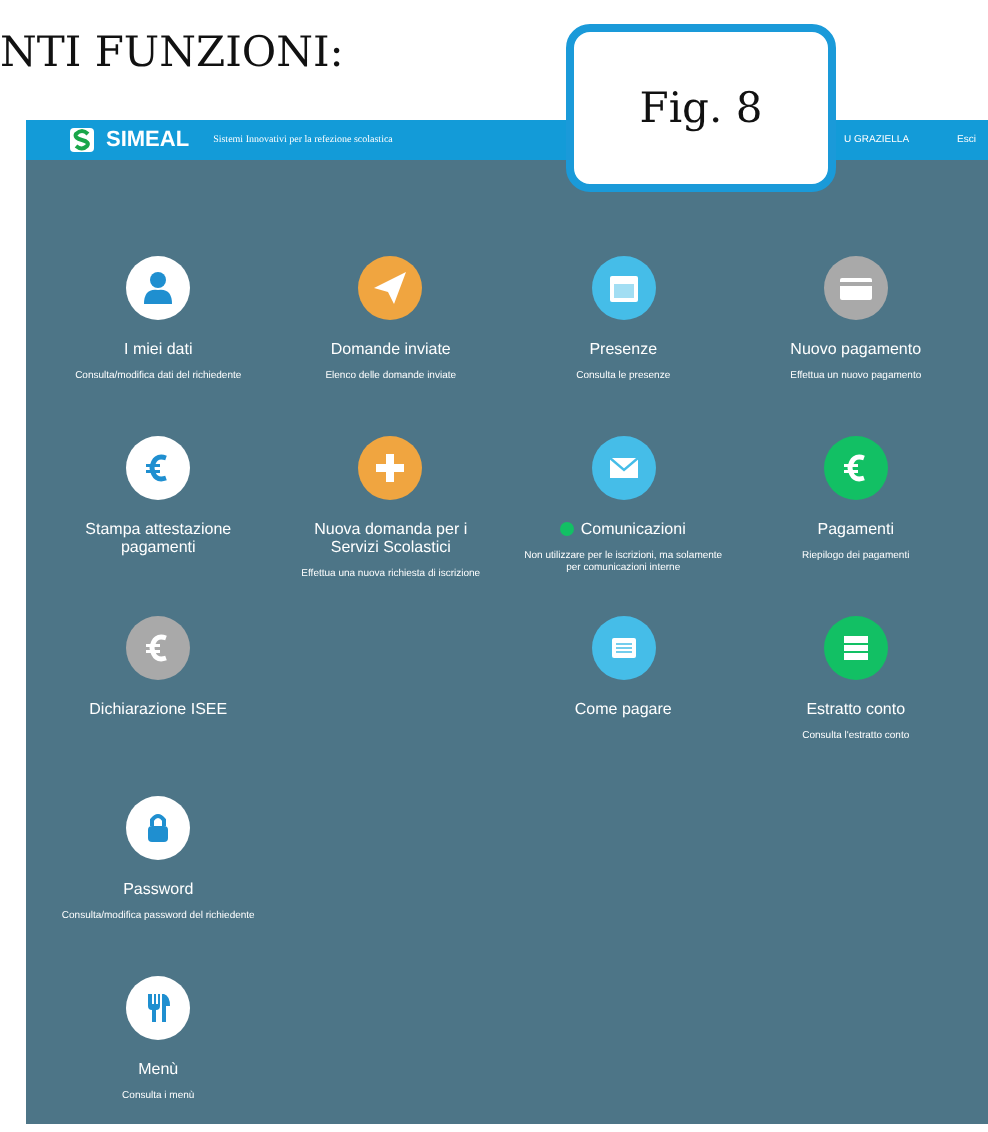  I want to click on tile-title: Password, so click(158, 889).